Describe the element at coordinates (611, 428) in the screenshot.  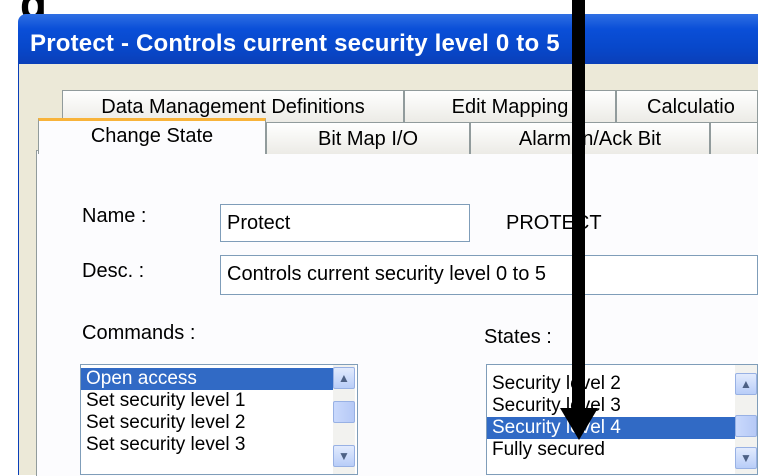
I see `list-item: Security level 4` at that location.